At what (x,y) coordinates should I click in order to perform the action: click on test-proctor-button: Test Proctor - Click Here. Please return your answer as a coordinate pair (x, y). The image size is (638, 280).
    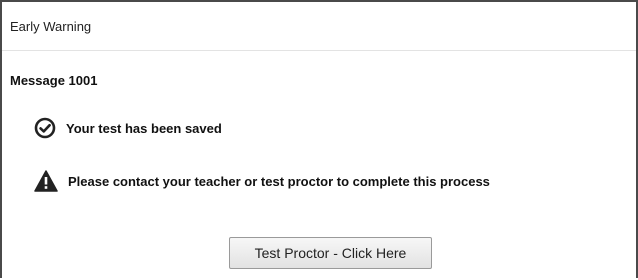
    Looking at the image, I should click on (330, 253).